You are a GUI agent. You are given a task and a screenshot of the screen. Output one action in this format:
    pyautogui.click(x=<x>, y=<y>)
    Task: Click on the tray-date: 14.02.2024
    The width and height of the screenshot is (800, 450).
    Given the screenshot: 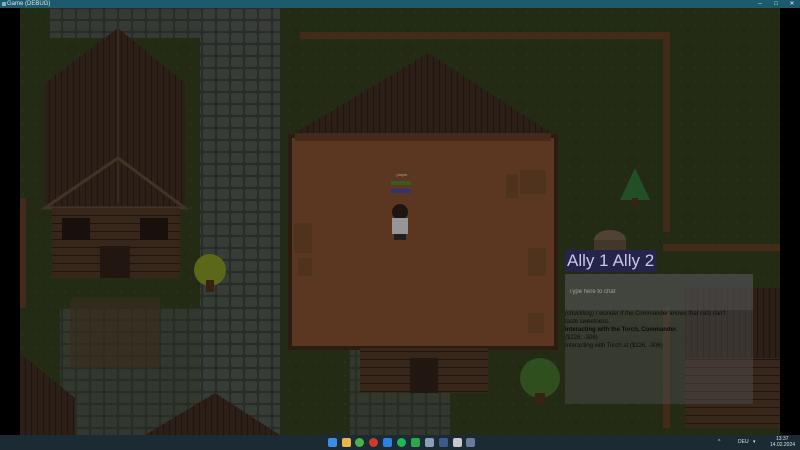 What is the action you would take?
    pyautogui.click(x=782, y=445)
    